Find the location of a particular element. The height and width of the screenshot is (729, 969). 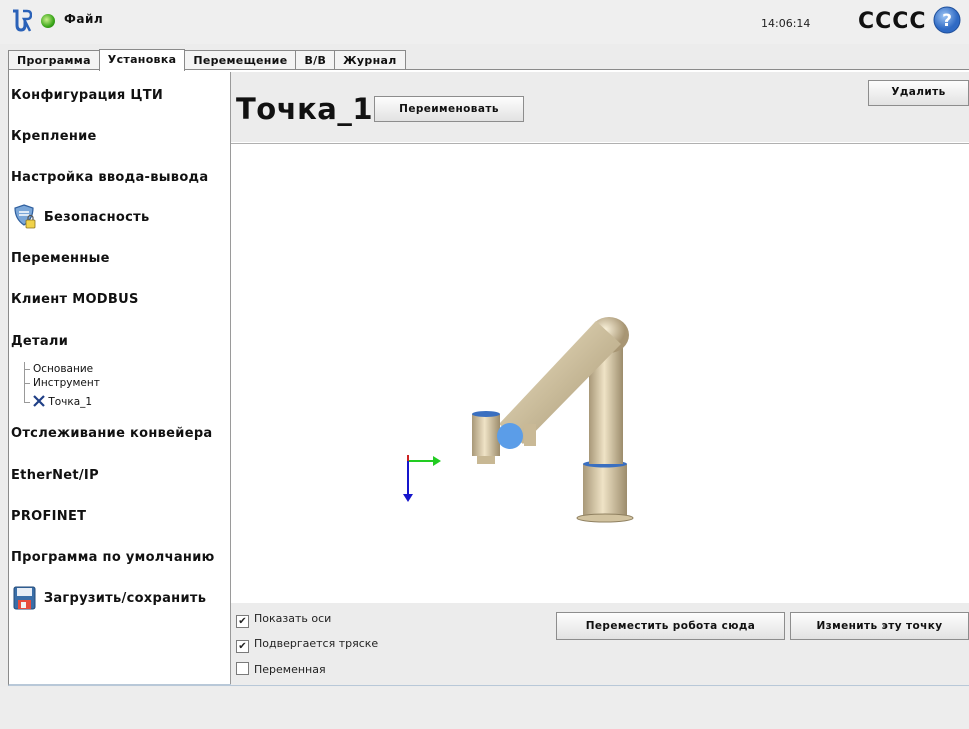

tree-item-point-1: Точка_1 is located at coordinates (62, 401).